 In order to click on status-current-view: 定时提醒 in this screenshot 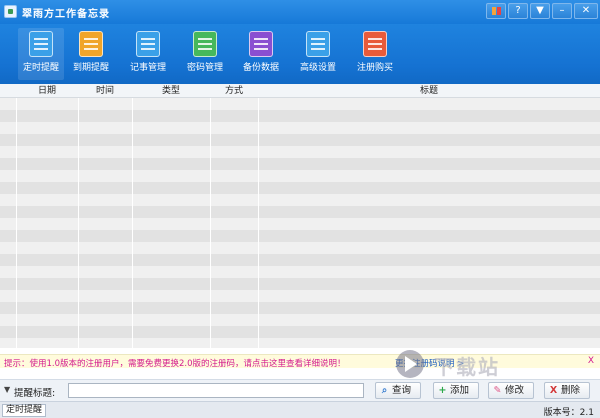, I will do `click(24, 410)`.